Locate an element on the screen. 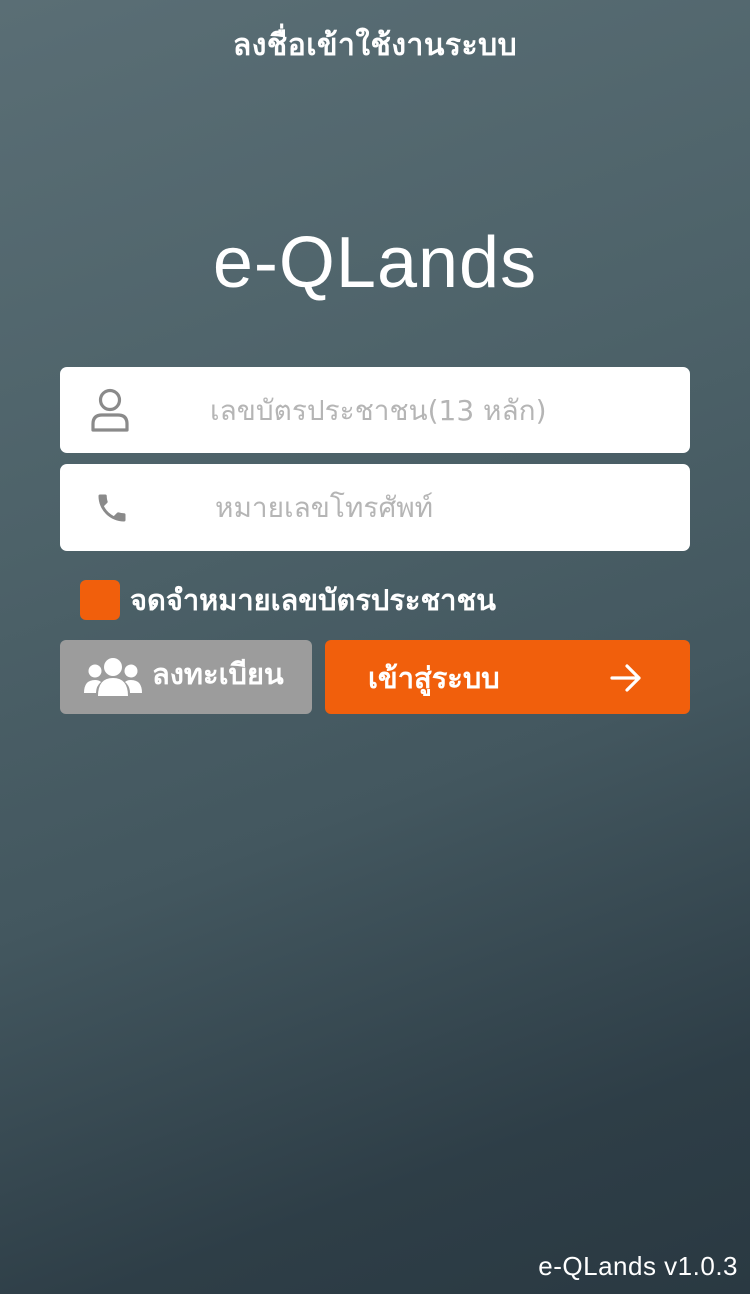 Image resolution: width=750 pixels, height=1294 pixels. phone-icon is located at coordinates (112, 507).